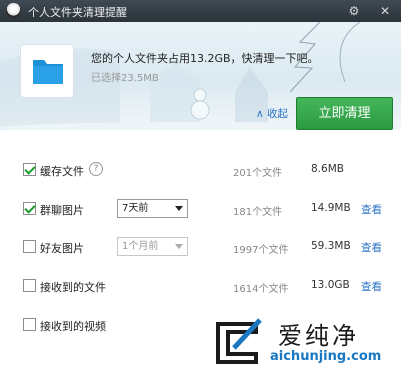 This screenshot has height=371, width=401. What do you see at coordinates (62, 248) in the screenshot?
I see `item-label: 好友图片` at bounding box center [62, 248].